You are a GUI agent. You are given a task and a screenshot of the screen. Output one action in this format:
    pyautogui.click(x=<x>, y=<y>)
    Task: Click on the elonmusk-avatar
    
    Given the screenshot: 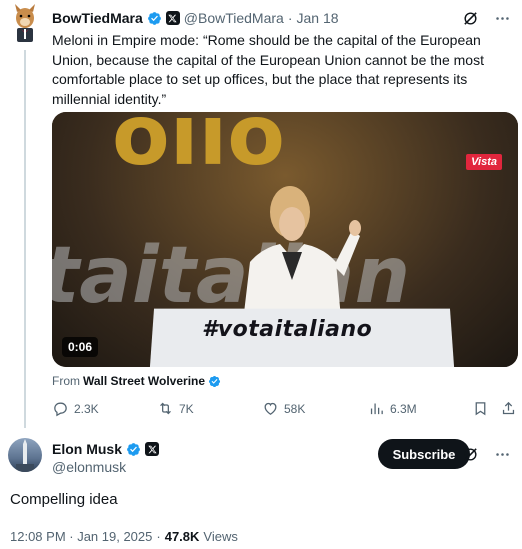 What is the action you would take?
    pyautogui.click(x=25, y=455)
    